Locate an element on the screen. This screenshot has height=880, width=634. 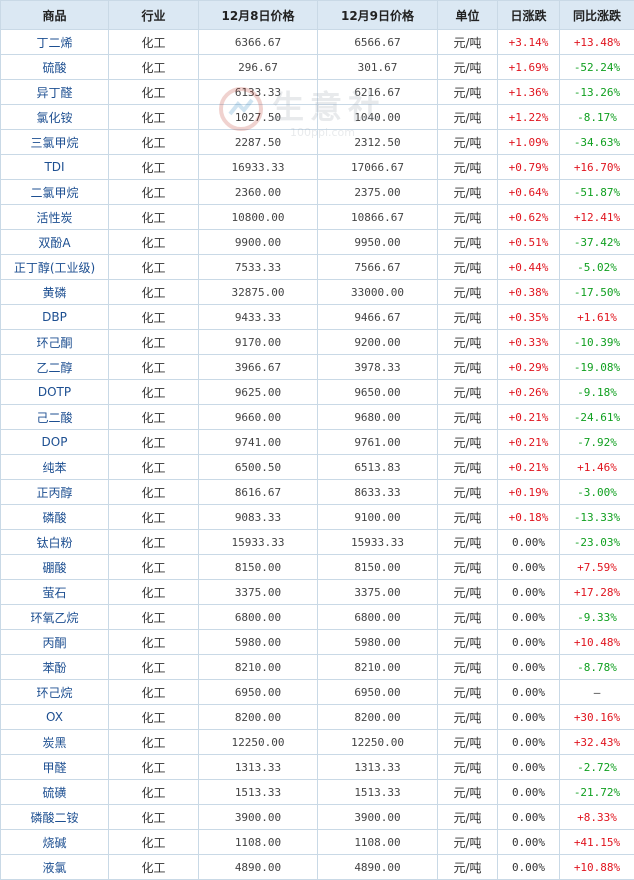
cell-price-dec8: 5980.00 is located at coordinates (258, 642).